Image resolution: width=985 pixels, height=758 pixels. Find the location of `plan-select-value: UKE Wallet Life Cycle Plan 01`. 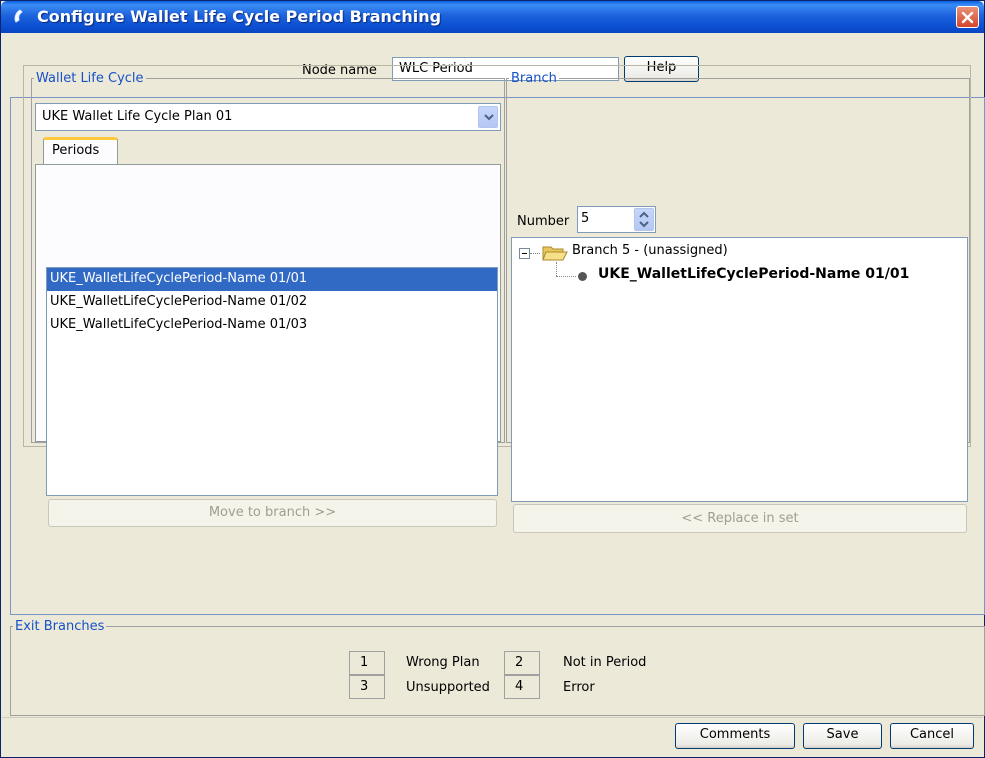

plan-select-value: UKE Wallet Life Cycle Plan 01 is located at coordinates (137, 116).